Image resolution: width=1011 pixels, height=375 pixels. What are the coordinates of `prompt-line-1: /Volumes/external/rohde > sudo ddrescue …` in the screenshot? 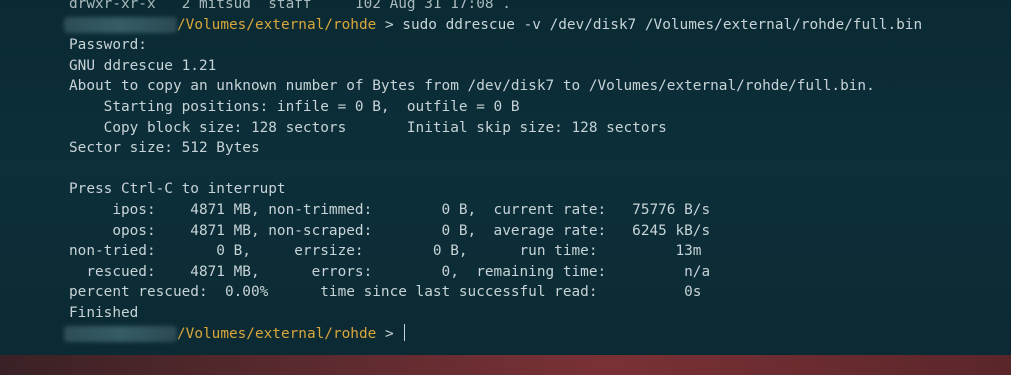 It's located at (505, 25).